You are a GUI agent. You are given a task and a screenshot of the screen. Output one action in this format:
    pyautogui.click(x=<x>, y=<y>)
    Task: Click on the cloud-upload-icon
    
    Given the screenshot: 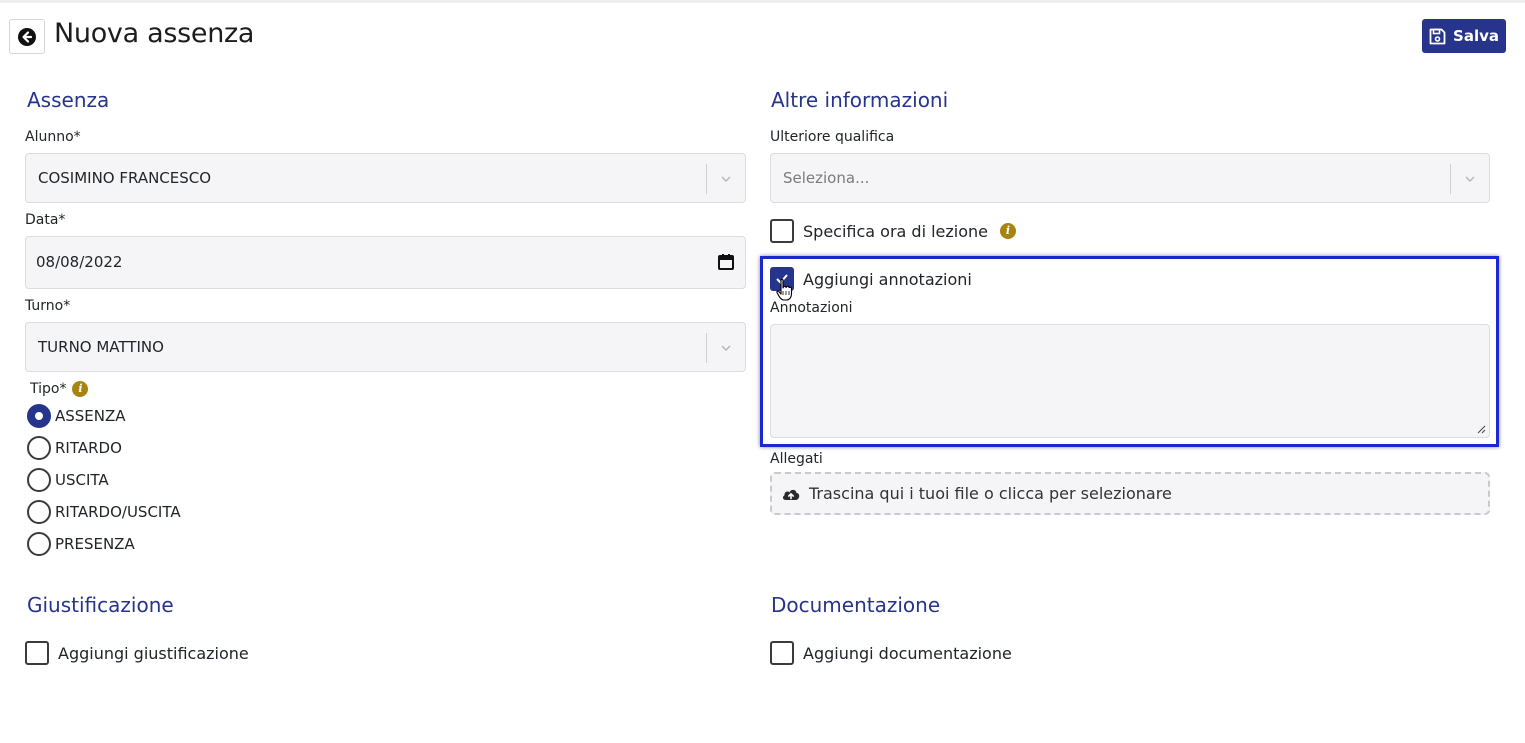 What is the action you would take?
    pyautogui.click(x=791, y=494)
    